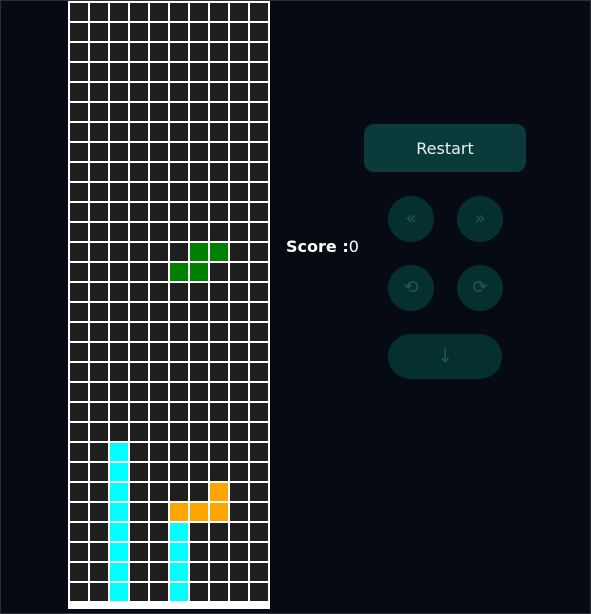  What do you see at coordinates (411, 288) in the screenshot?
I see `rotate-left-button: ⟲` at bounding box center [411, 288].